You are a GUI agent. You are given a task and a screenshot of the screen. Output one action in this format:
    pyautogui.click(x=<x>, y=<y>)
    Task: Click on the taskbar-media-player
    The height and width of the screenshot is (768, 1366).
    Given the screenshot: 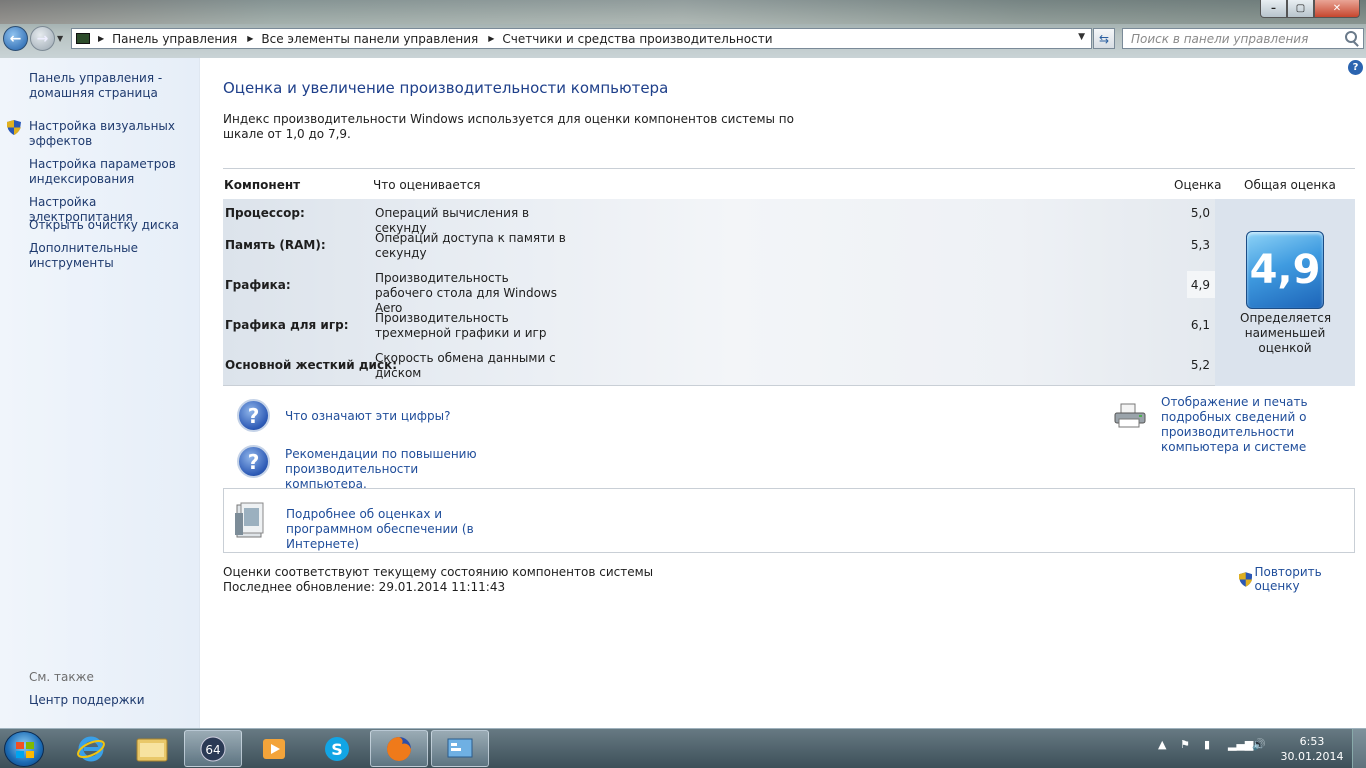 What is the action you would take?
    pyautogui.click(x=274, y=748)
    